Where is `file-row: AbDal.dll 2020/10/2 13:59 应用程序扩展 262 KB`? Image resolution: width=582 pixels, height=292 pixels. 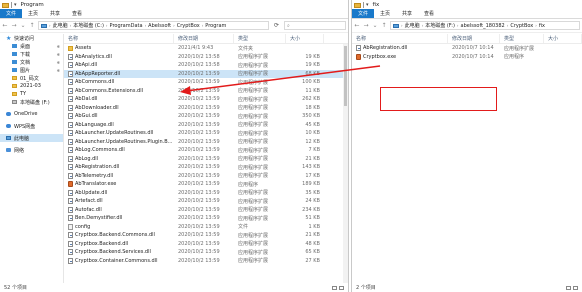
file-row: AbDal.dll 2020/10/2 13:59 应用程序扩展 262 KB is located at coordinates (206, 99).